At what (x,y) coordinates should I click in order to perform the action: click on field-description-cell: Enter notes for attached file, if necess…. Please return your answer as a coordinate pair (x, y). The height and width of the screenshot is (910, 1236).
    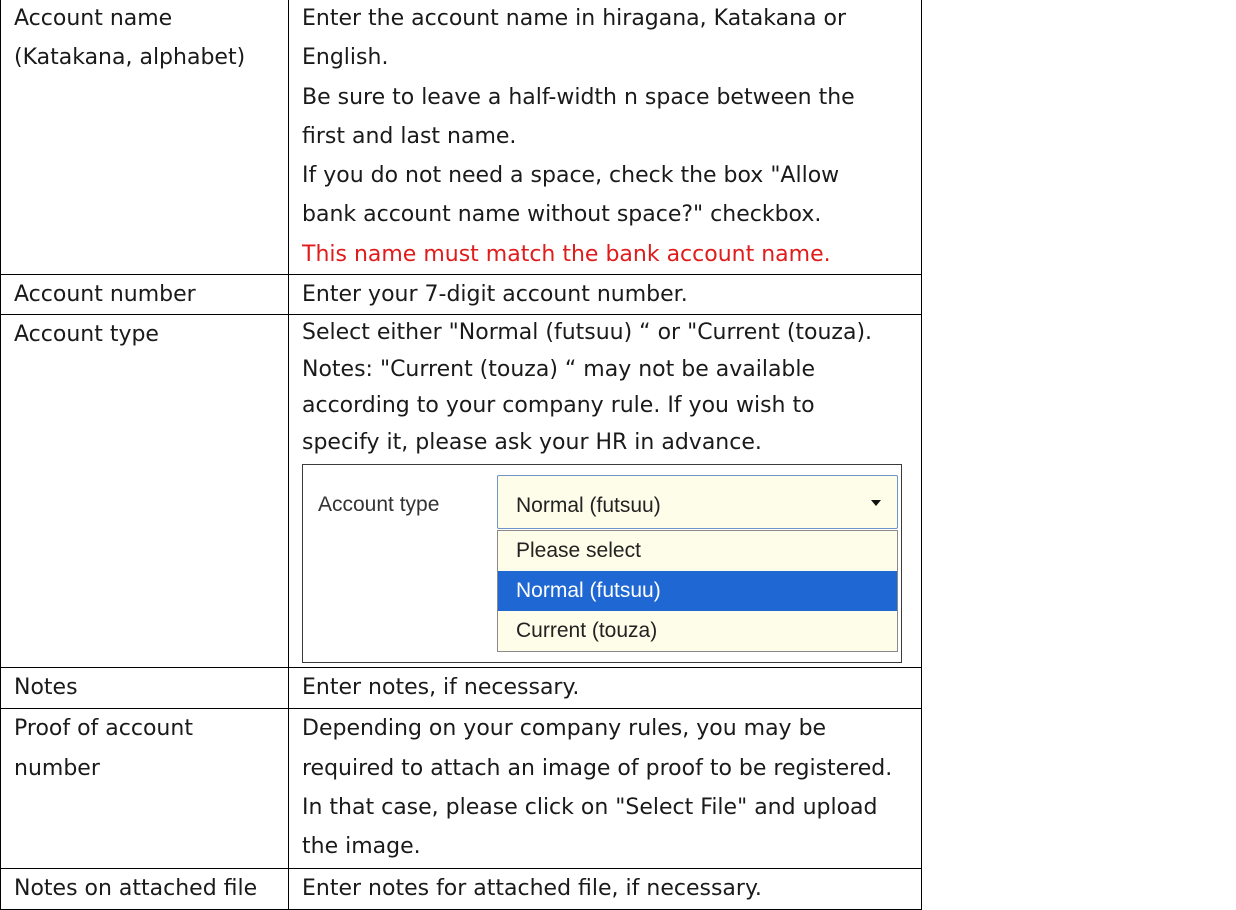
    Looking at the image, I should click on (605, 889).